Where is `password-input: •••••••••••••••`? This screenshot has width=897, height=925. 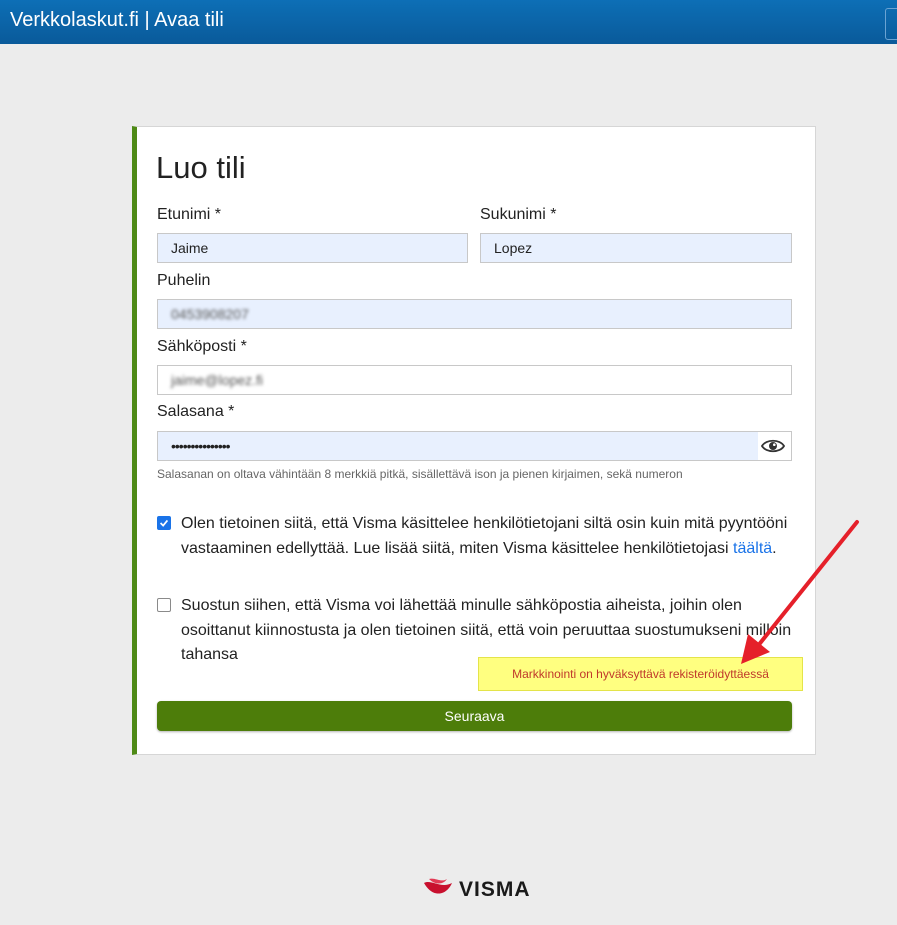 password-input: ••••••••••••••• is located at coordinates (474, 446).